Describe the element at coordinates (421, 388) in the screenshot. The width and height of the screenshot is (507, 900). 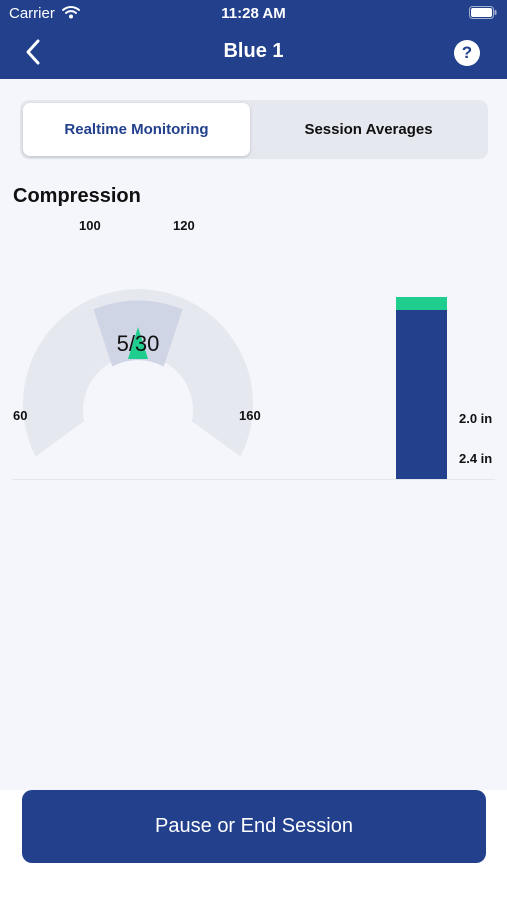
I see `depth-bar-fill` at that location.